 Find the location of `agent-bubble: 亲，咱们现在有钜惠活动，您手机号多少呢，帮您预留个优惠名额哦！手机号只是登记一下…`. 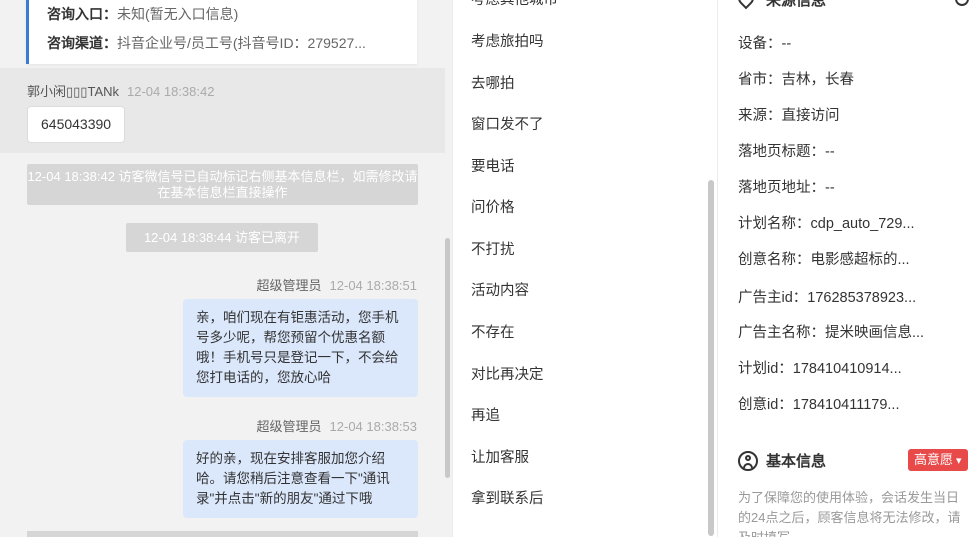

agent-bubble: 亲，咱们现在有钜惠活动，您手机号多少呢，帮您预留个优惠名额哦！手机号只是登记一下… is located at coordinates (300, 348).